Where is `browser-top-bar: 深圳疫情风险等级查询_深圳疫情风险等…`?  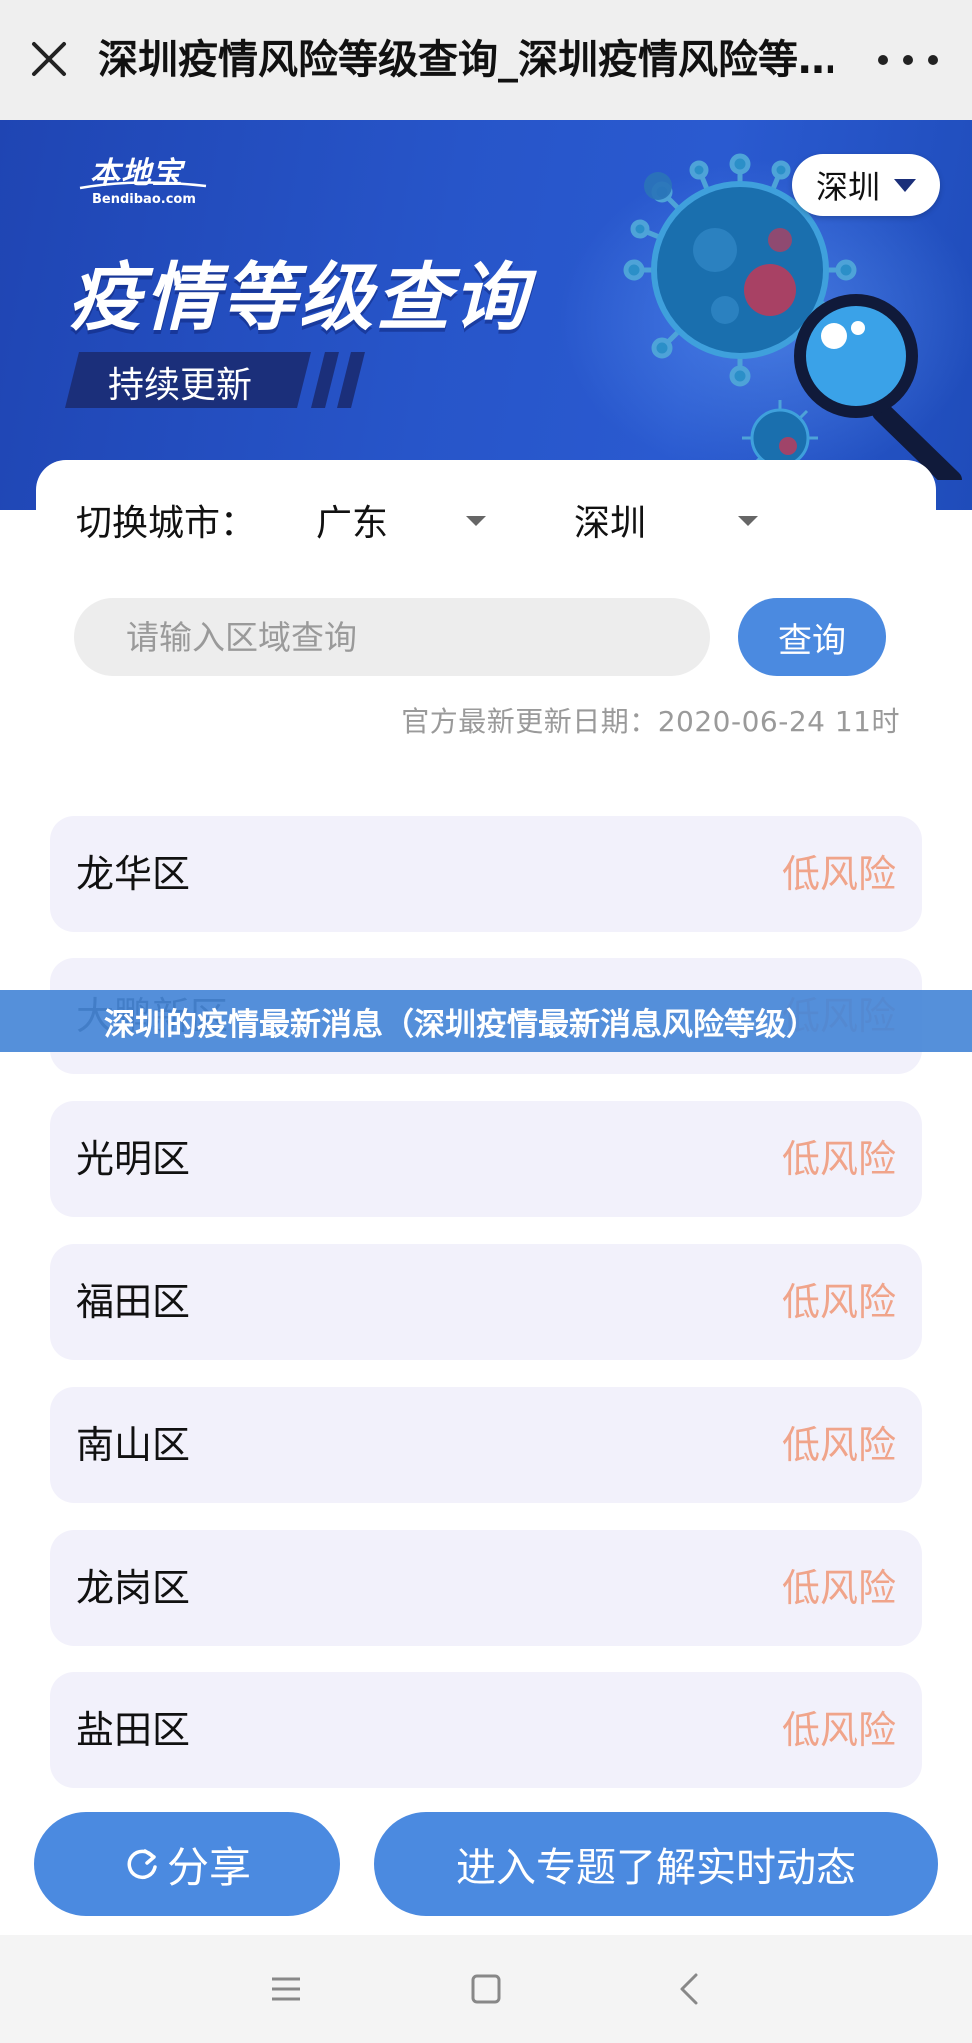
browser-top-bar: 深圳疫情风险等级查询_深圳疫情风险等… is located at coordinates (486, 60).